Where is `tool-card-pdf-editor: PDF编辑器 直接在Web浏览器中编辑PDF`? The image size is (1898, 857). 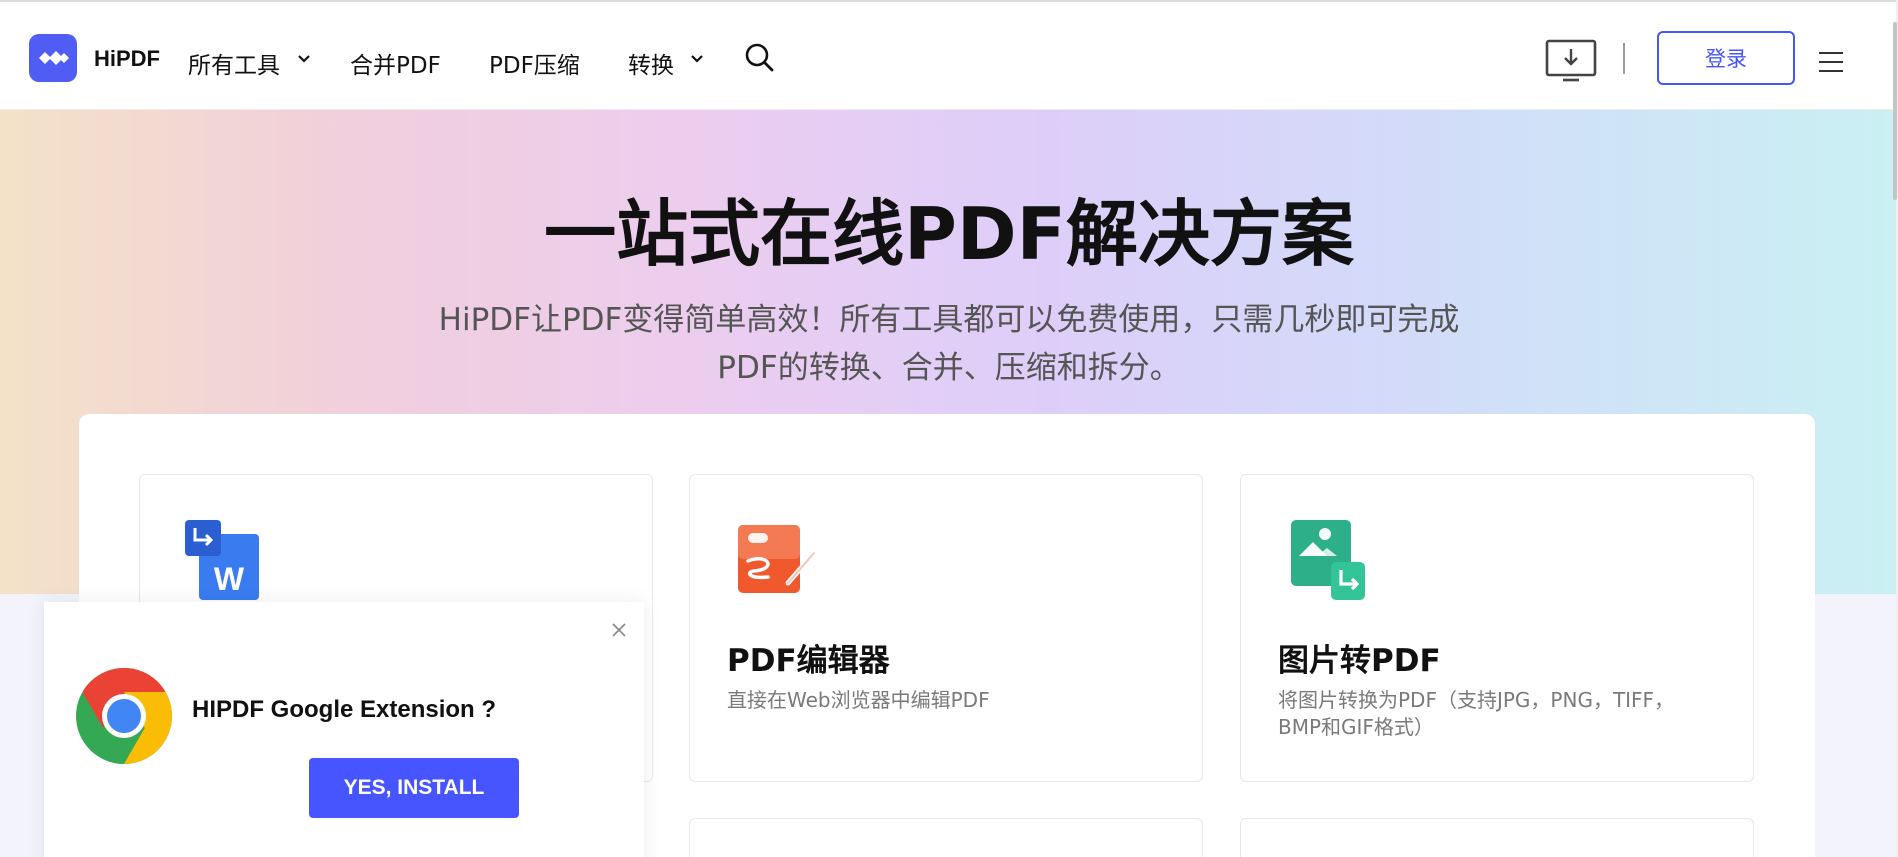
tool-card-pdf-editor: PDF编辑器 直接在Web浏览器中编辑PDF is located at coordinates (946, 628).